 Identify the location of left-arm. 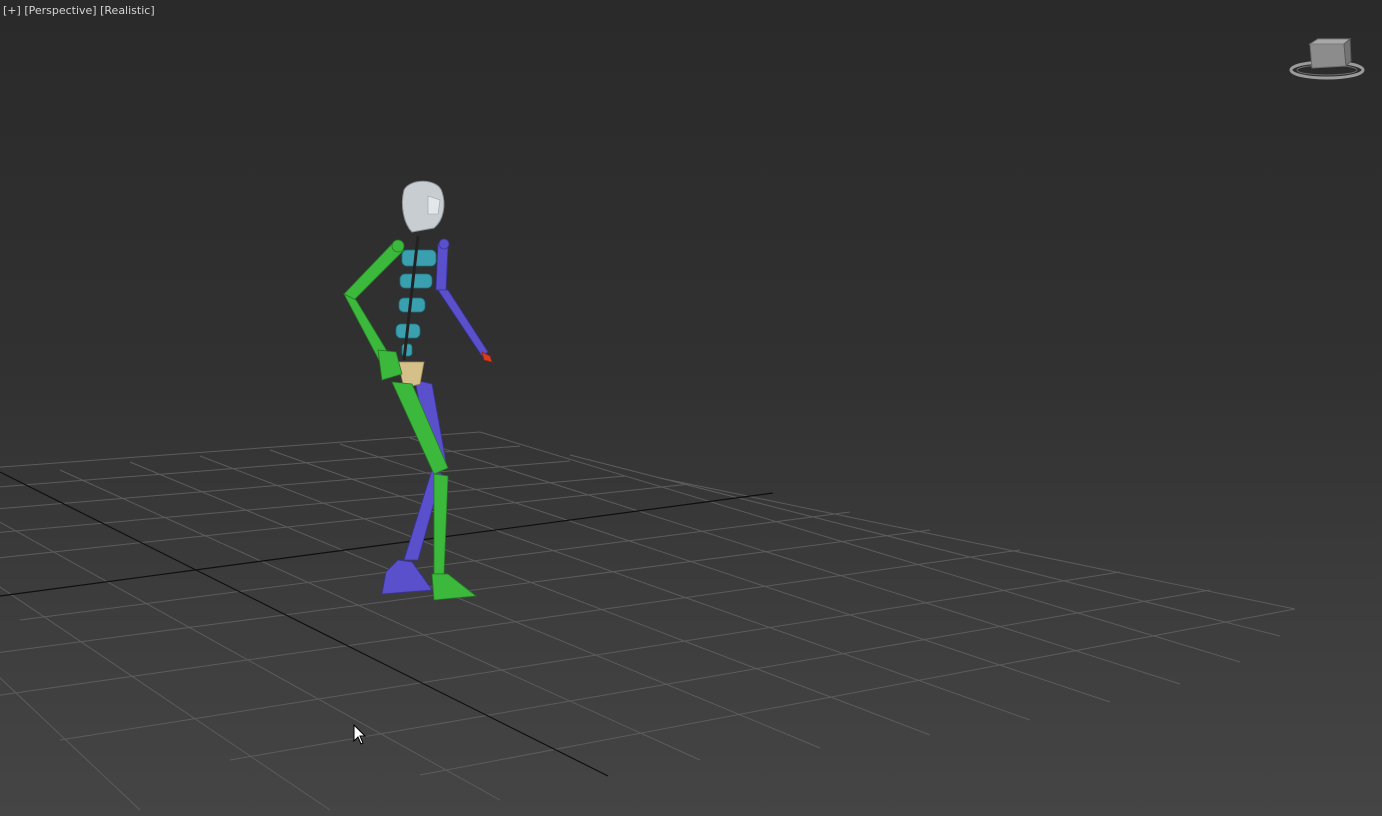
(374, 310).